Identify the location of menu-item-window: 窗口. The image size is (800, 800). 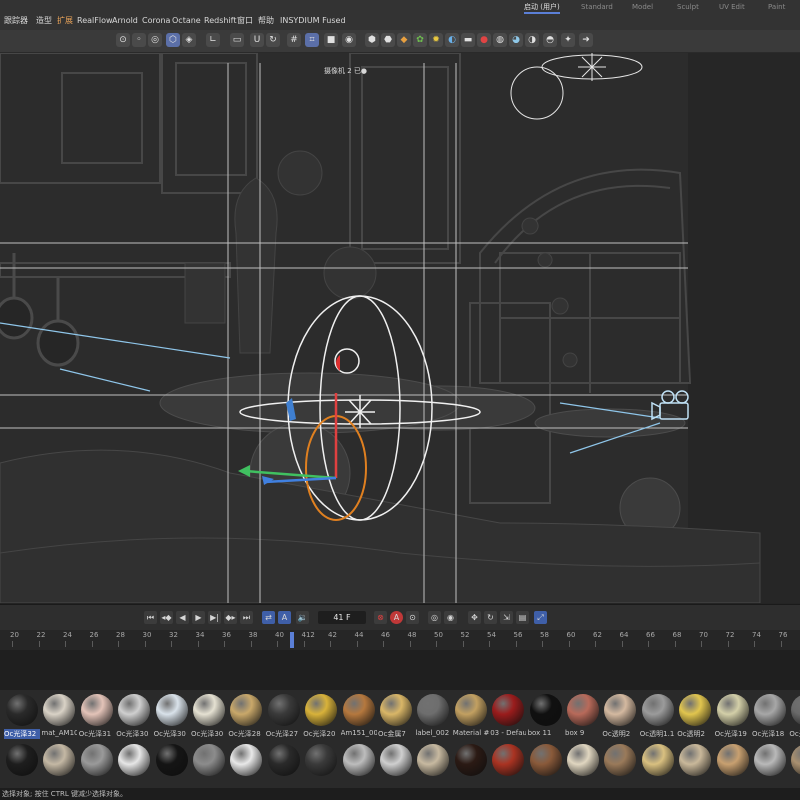
(245, 21).